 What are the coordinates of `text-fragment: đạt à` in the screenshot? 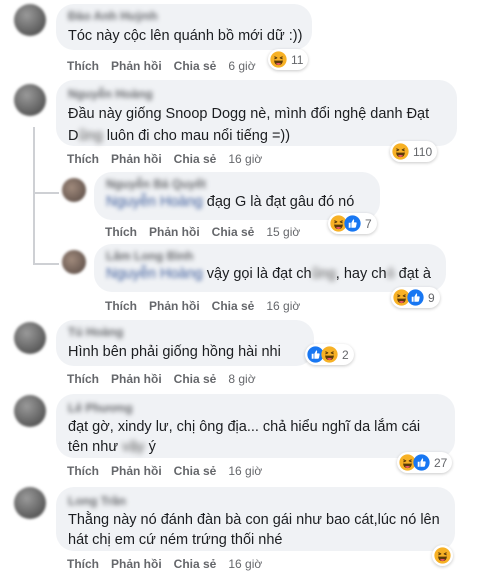 It's located at (412, 274).